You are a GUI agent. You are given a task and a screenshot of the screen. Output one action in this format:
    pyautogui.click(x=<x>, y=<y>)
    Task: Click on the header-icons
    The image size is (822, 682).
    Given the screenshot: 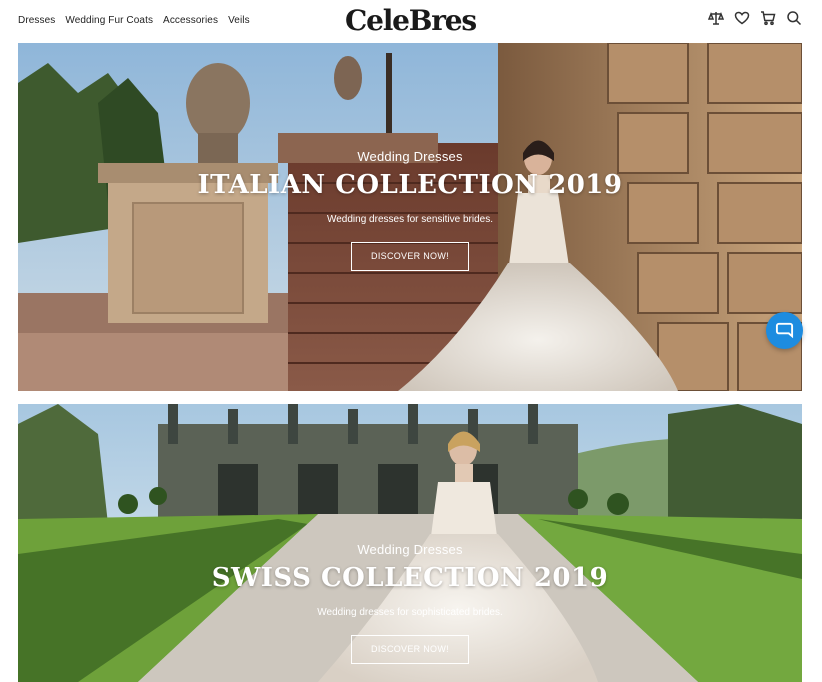 What is the action you would take?
    pyautogui.click(x=754, y=18)
    